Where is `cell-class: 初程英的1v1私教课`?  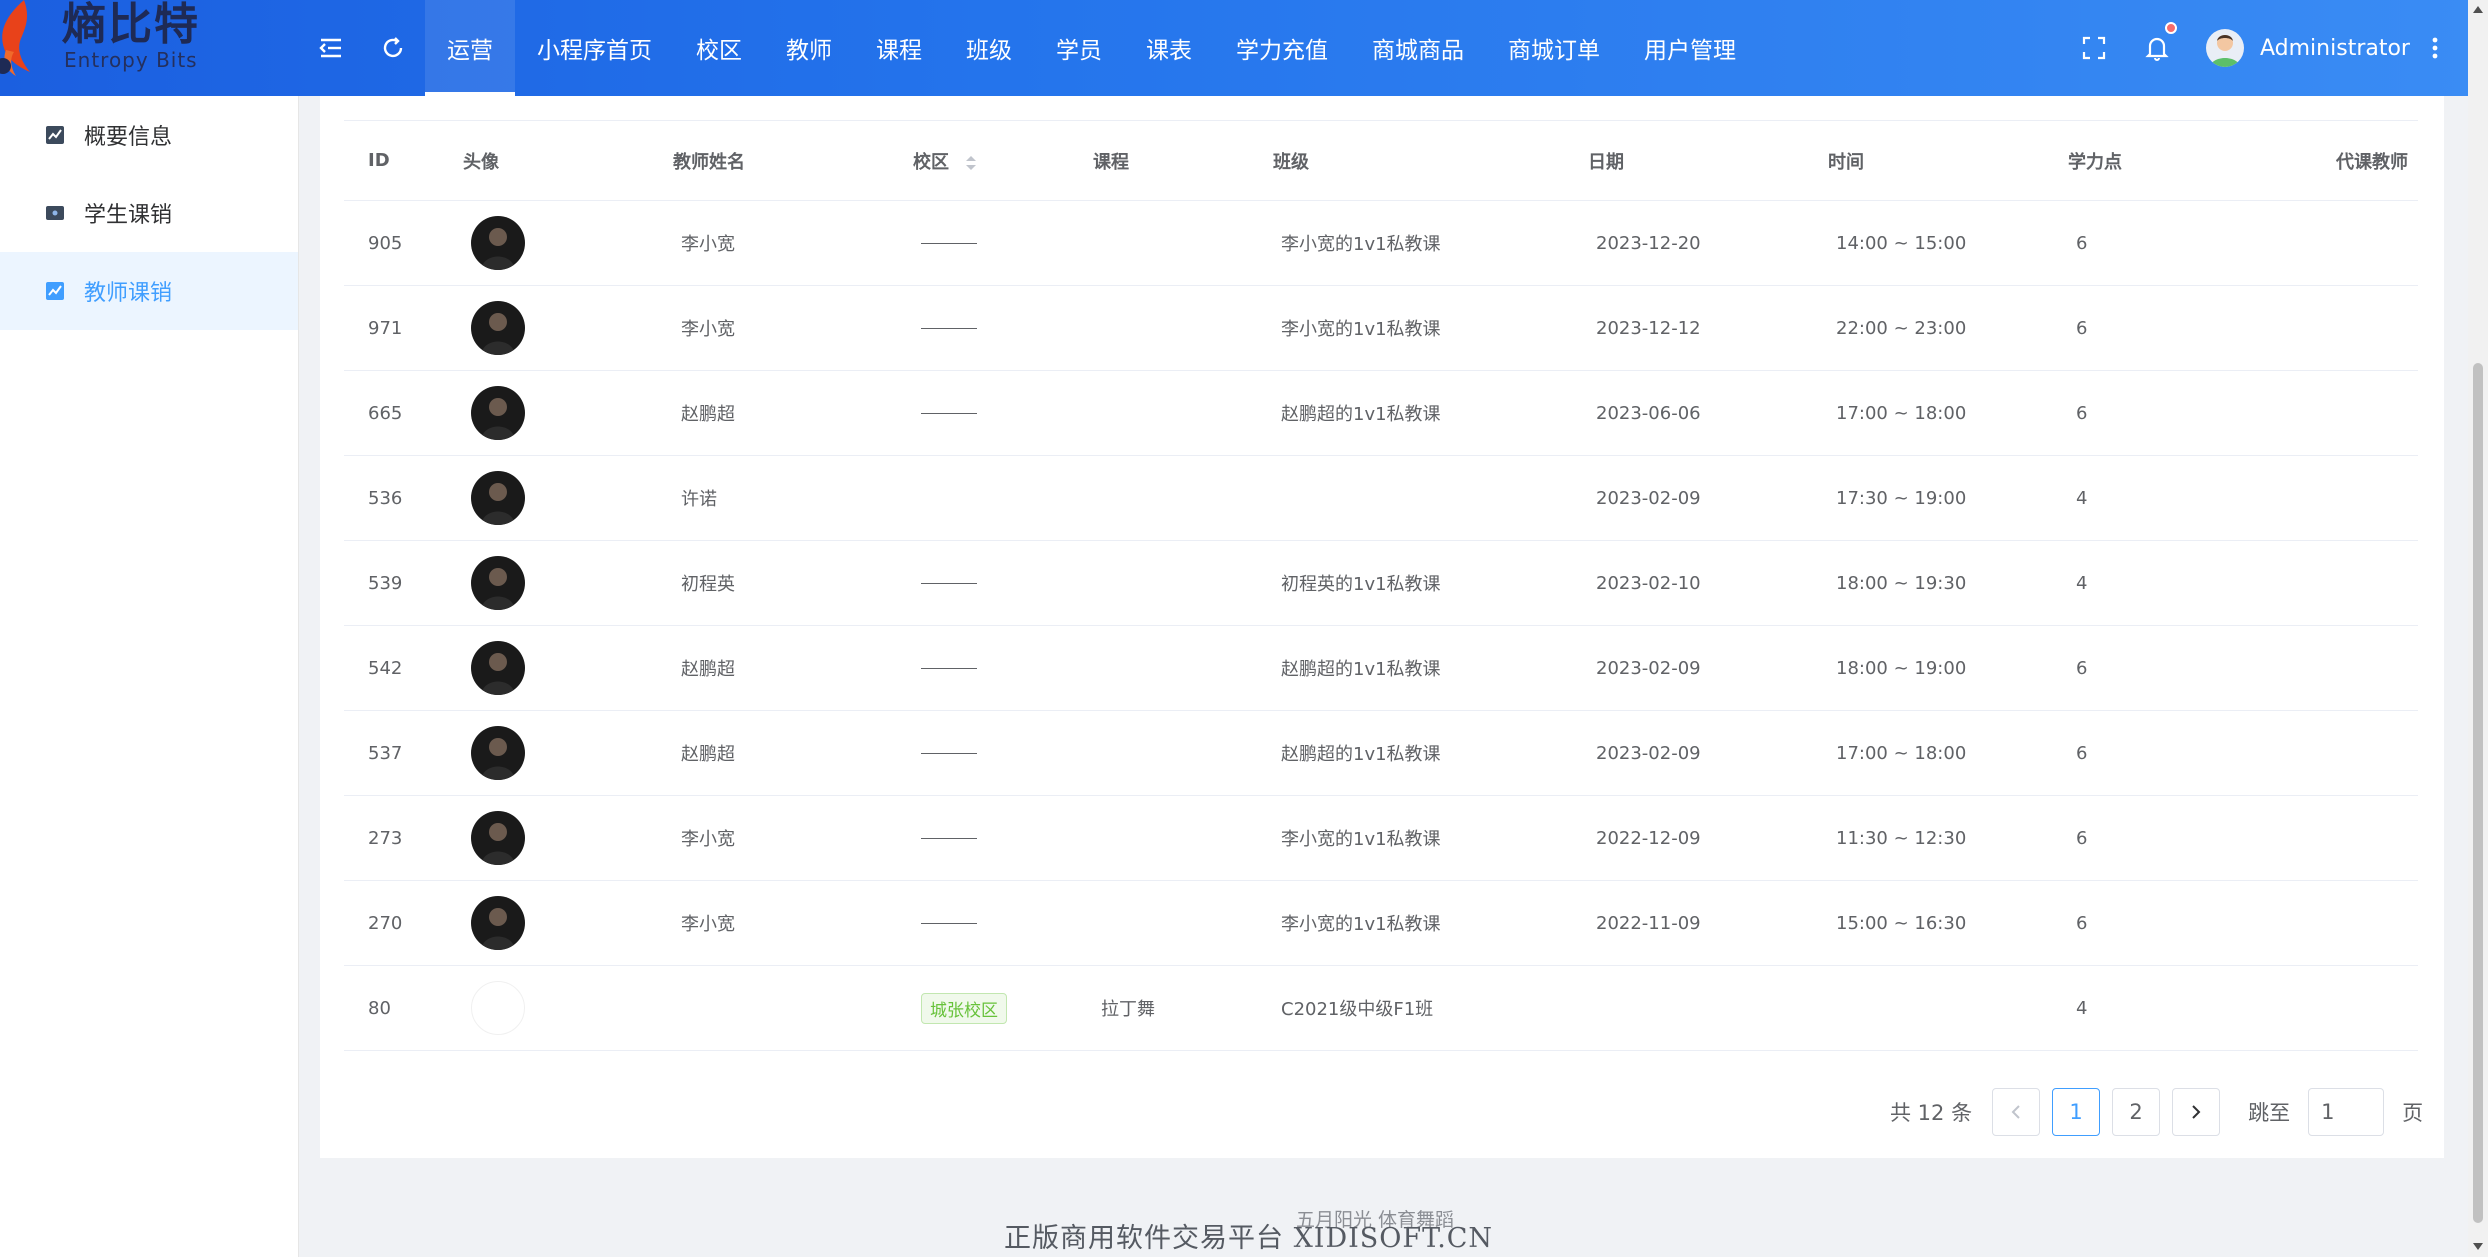
cell-class: 初程英的1v1私教课 is located at coordinates (1406, 583).